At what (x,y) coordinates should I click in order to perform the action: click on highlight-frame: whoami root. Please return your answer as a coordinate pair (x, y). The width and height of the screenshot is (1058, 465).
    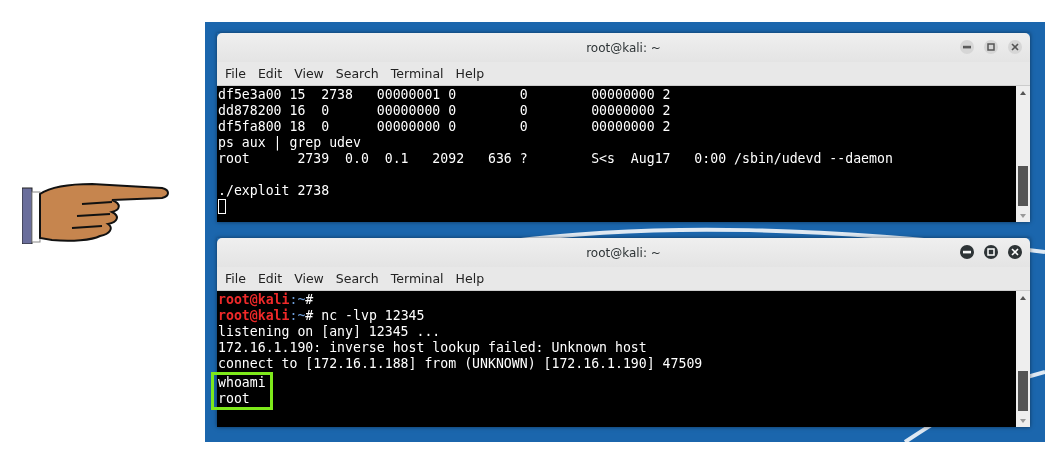
    Looking at the image, I should click on (242, 391).